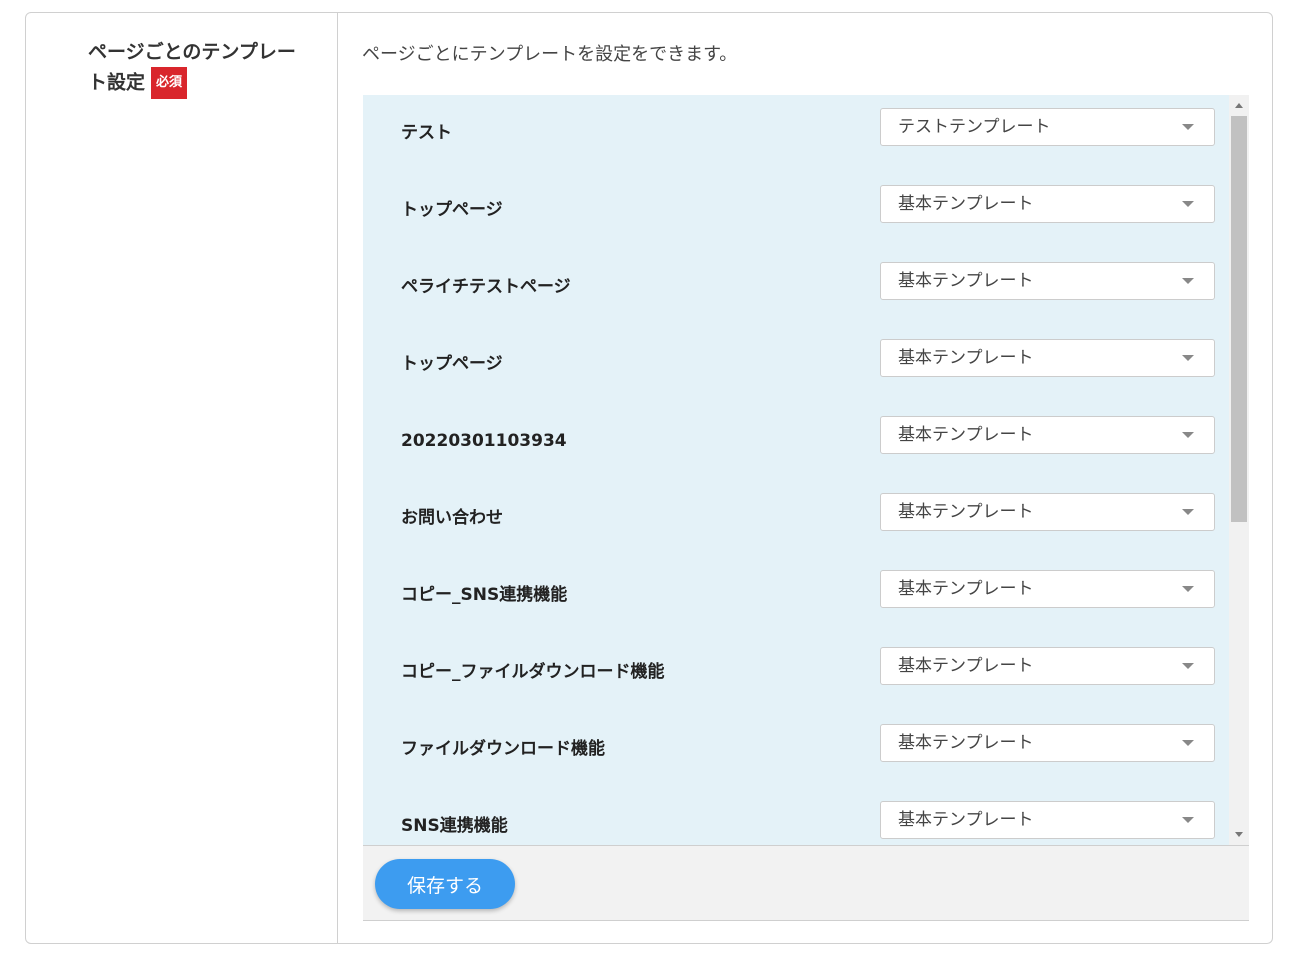 This screenshot has width=1295, height=961. Describe the element at coordinates (445, 884) in the screenshot. I see `save-button: 保存する` at that location.